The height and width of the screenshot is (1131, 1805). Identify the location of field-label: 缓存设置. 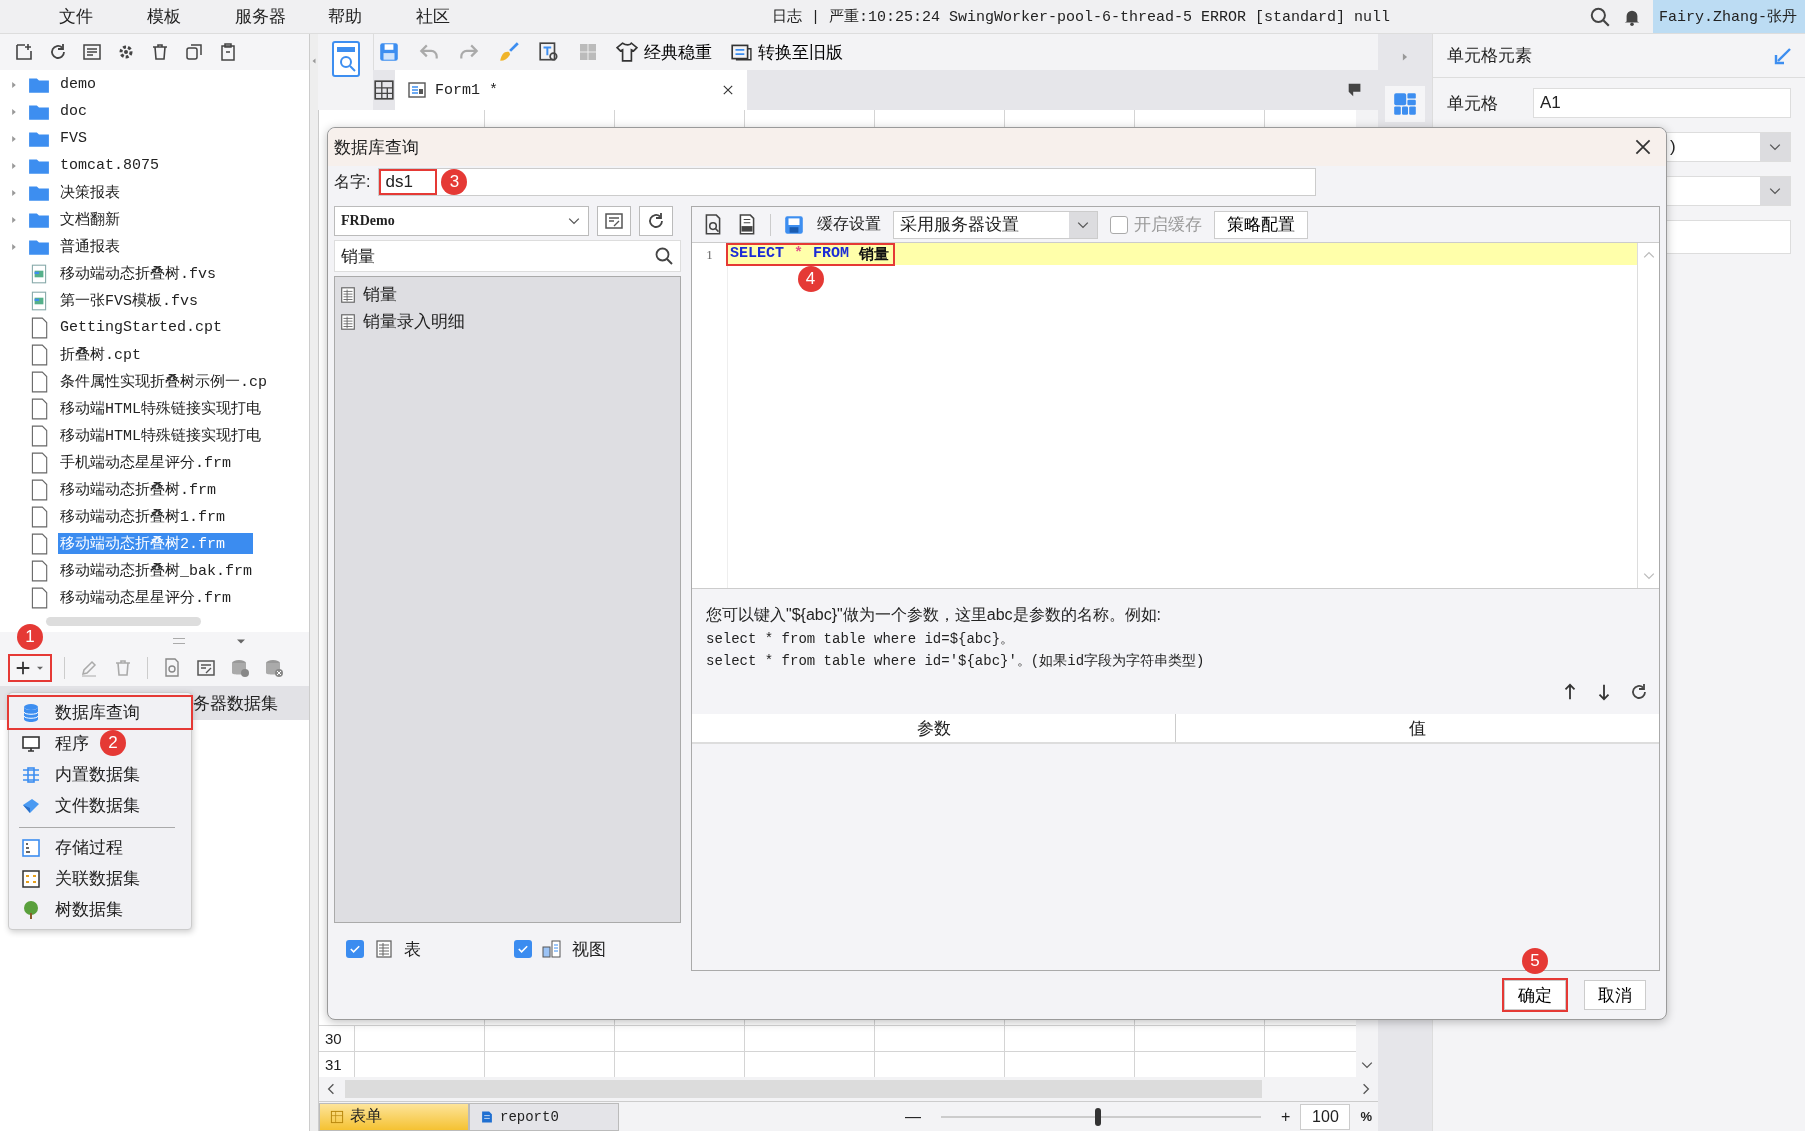
(849, 224).